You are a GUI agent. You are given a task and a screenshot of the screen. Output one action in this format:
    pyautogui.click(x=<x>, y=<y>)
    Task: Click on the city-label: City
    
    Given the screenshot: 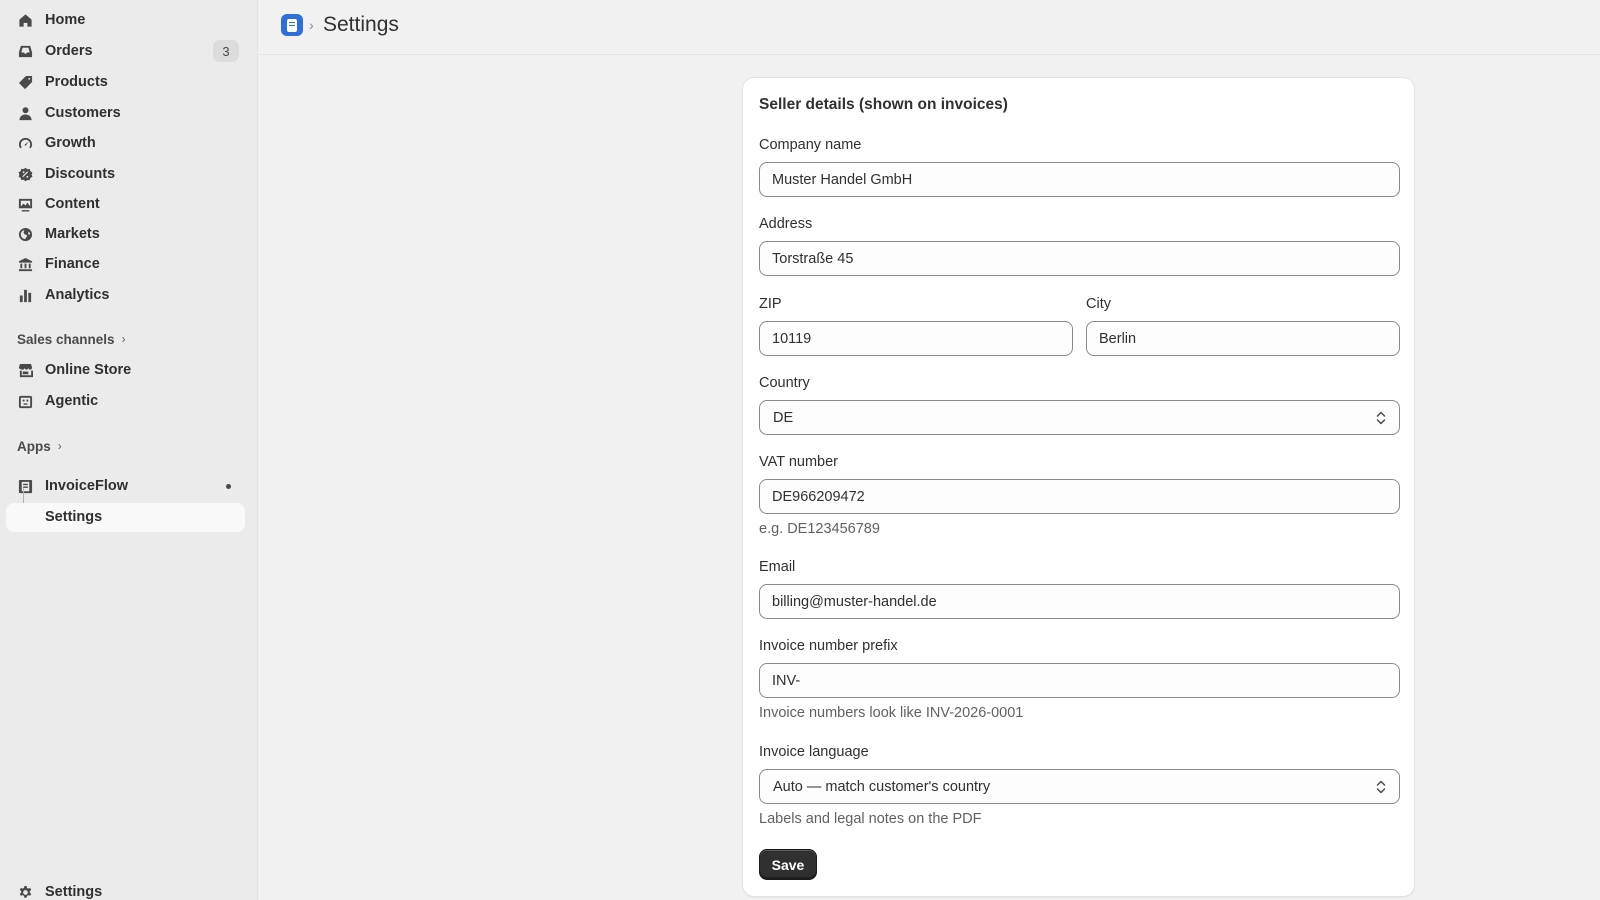 What is the action you would take?
    pyautogui.click(x=1098, y=304)
    